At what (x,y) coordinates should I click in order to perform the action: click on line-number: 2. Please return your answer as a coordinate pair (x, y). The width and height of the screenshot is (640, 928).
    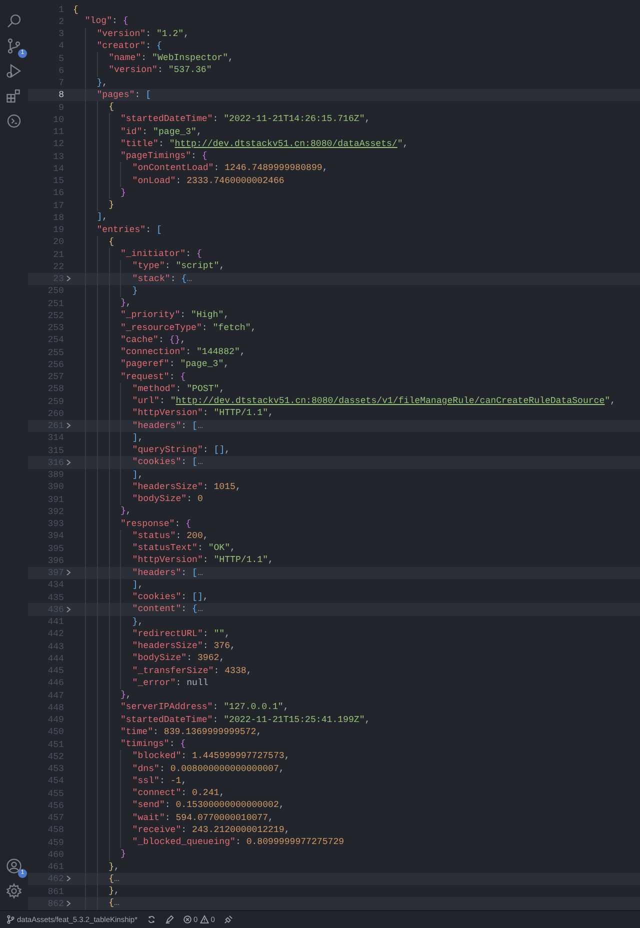
    Looking at the image, I should click on (61, 21).